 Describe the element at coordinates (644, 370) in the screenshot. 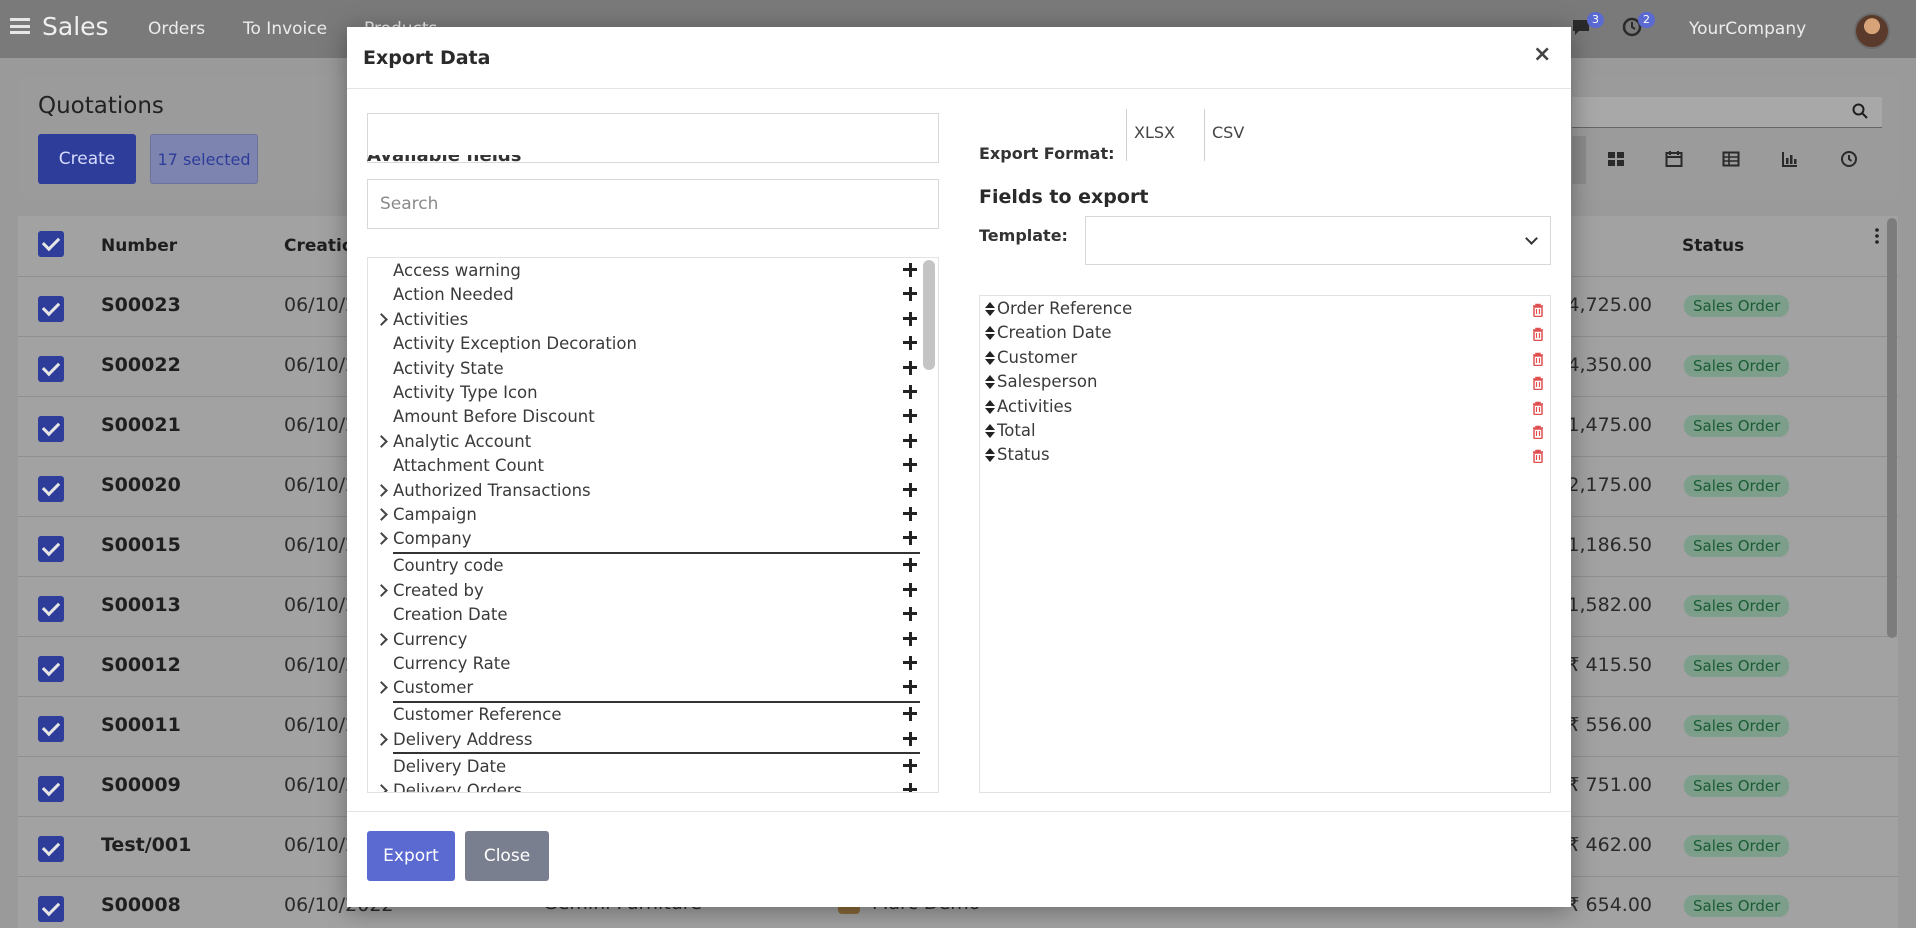

I see `available-field-item: Activity State` at that location.